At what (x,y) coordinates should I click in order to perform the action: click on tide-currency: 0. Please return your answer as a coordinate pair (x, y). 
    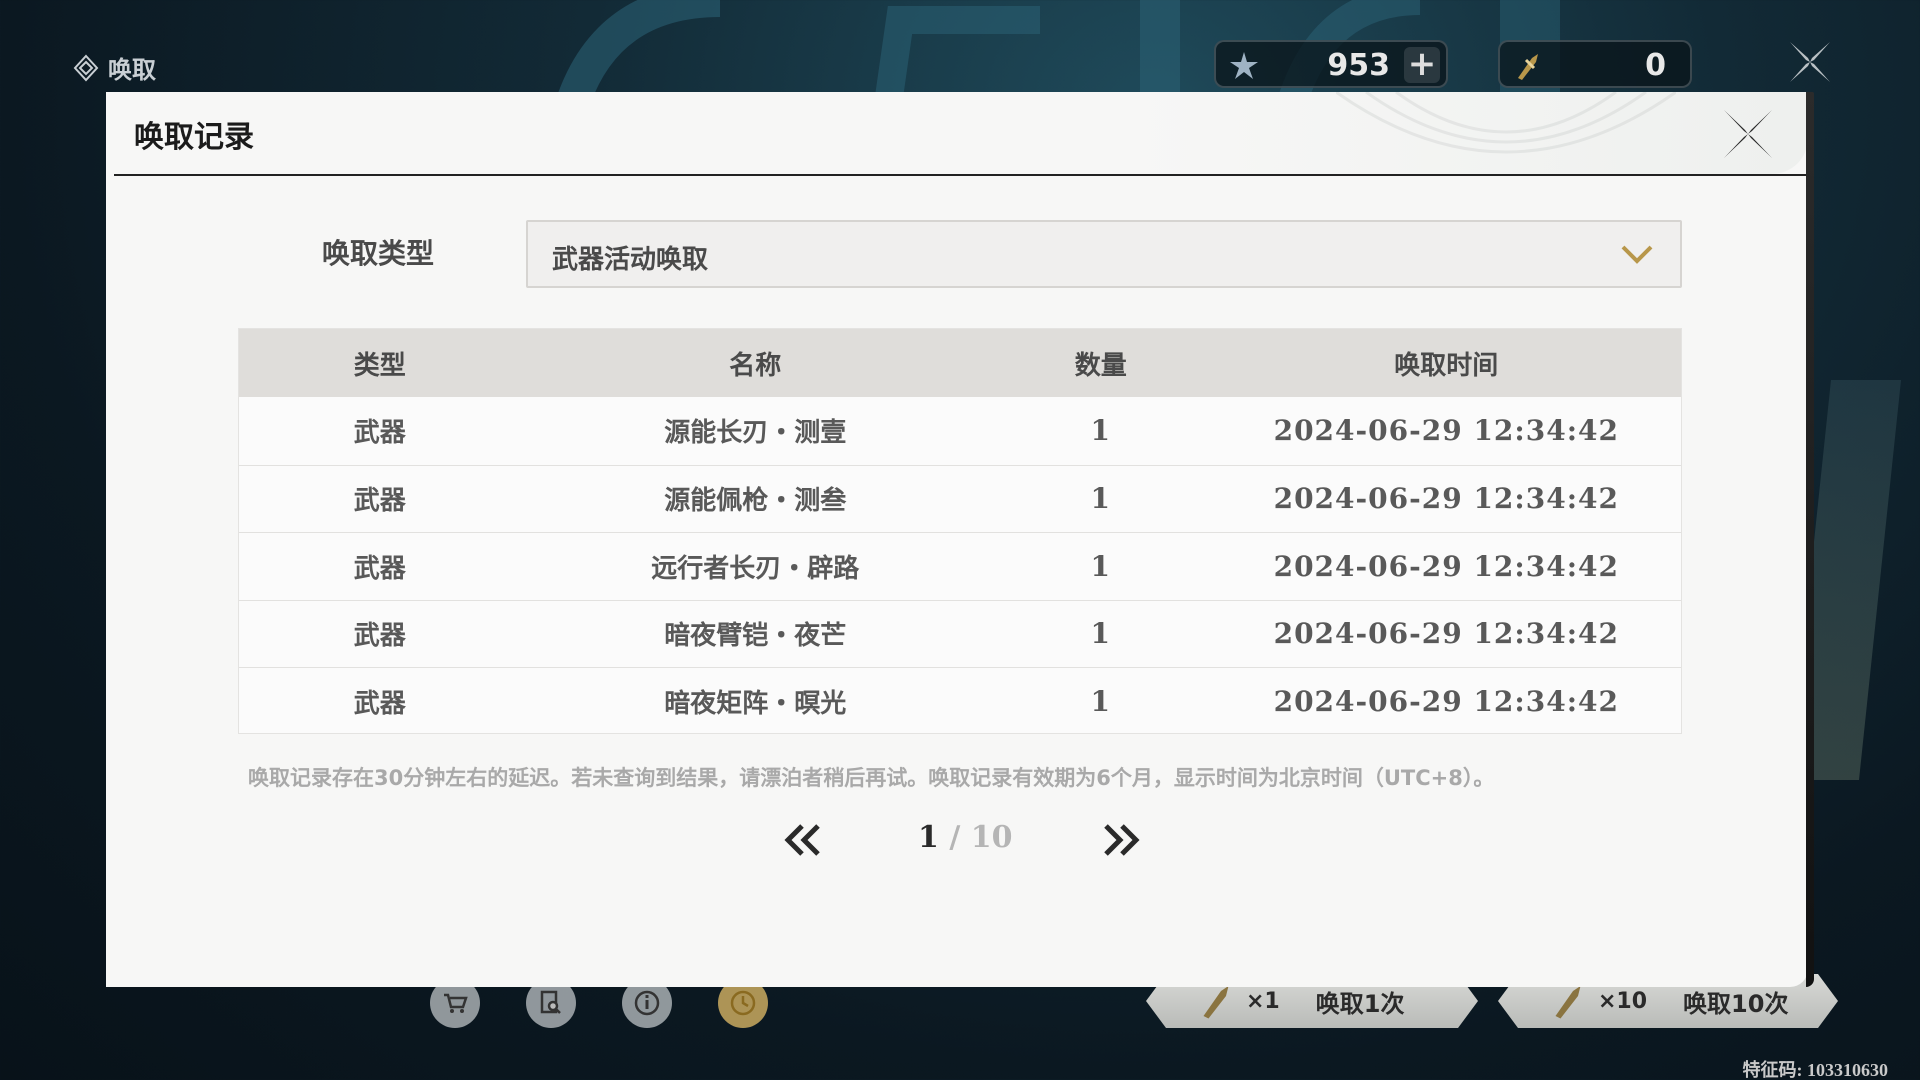
    Looking at the image, I should click on (1595, 64).